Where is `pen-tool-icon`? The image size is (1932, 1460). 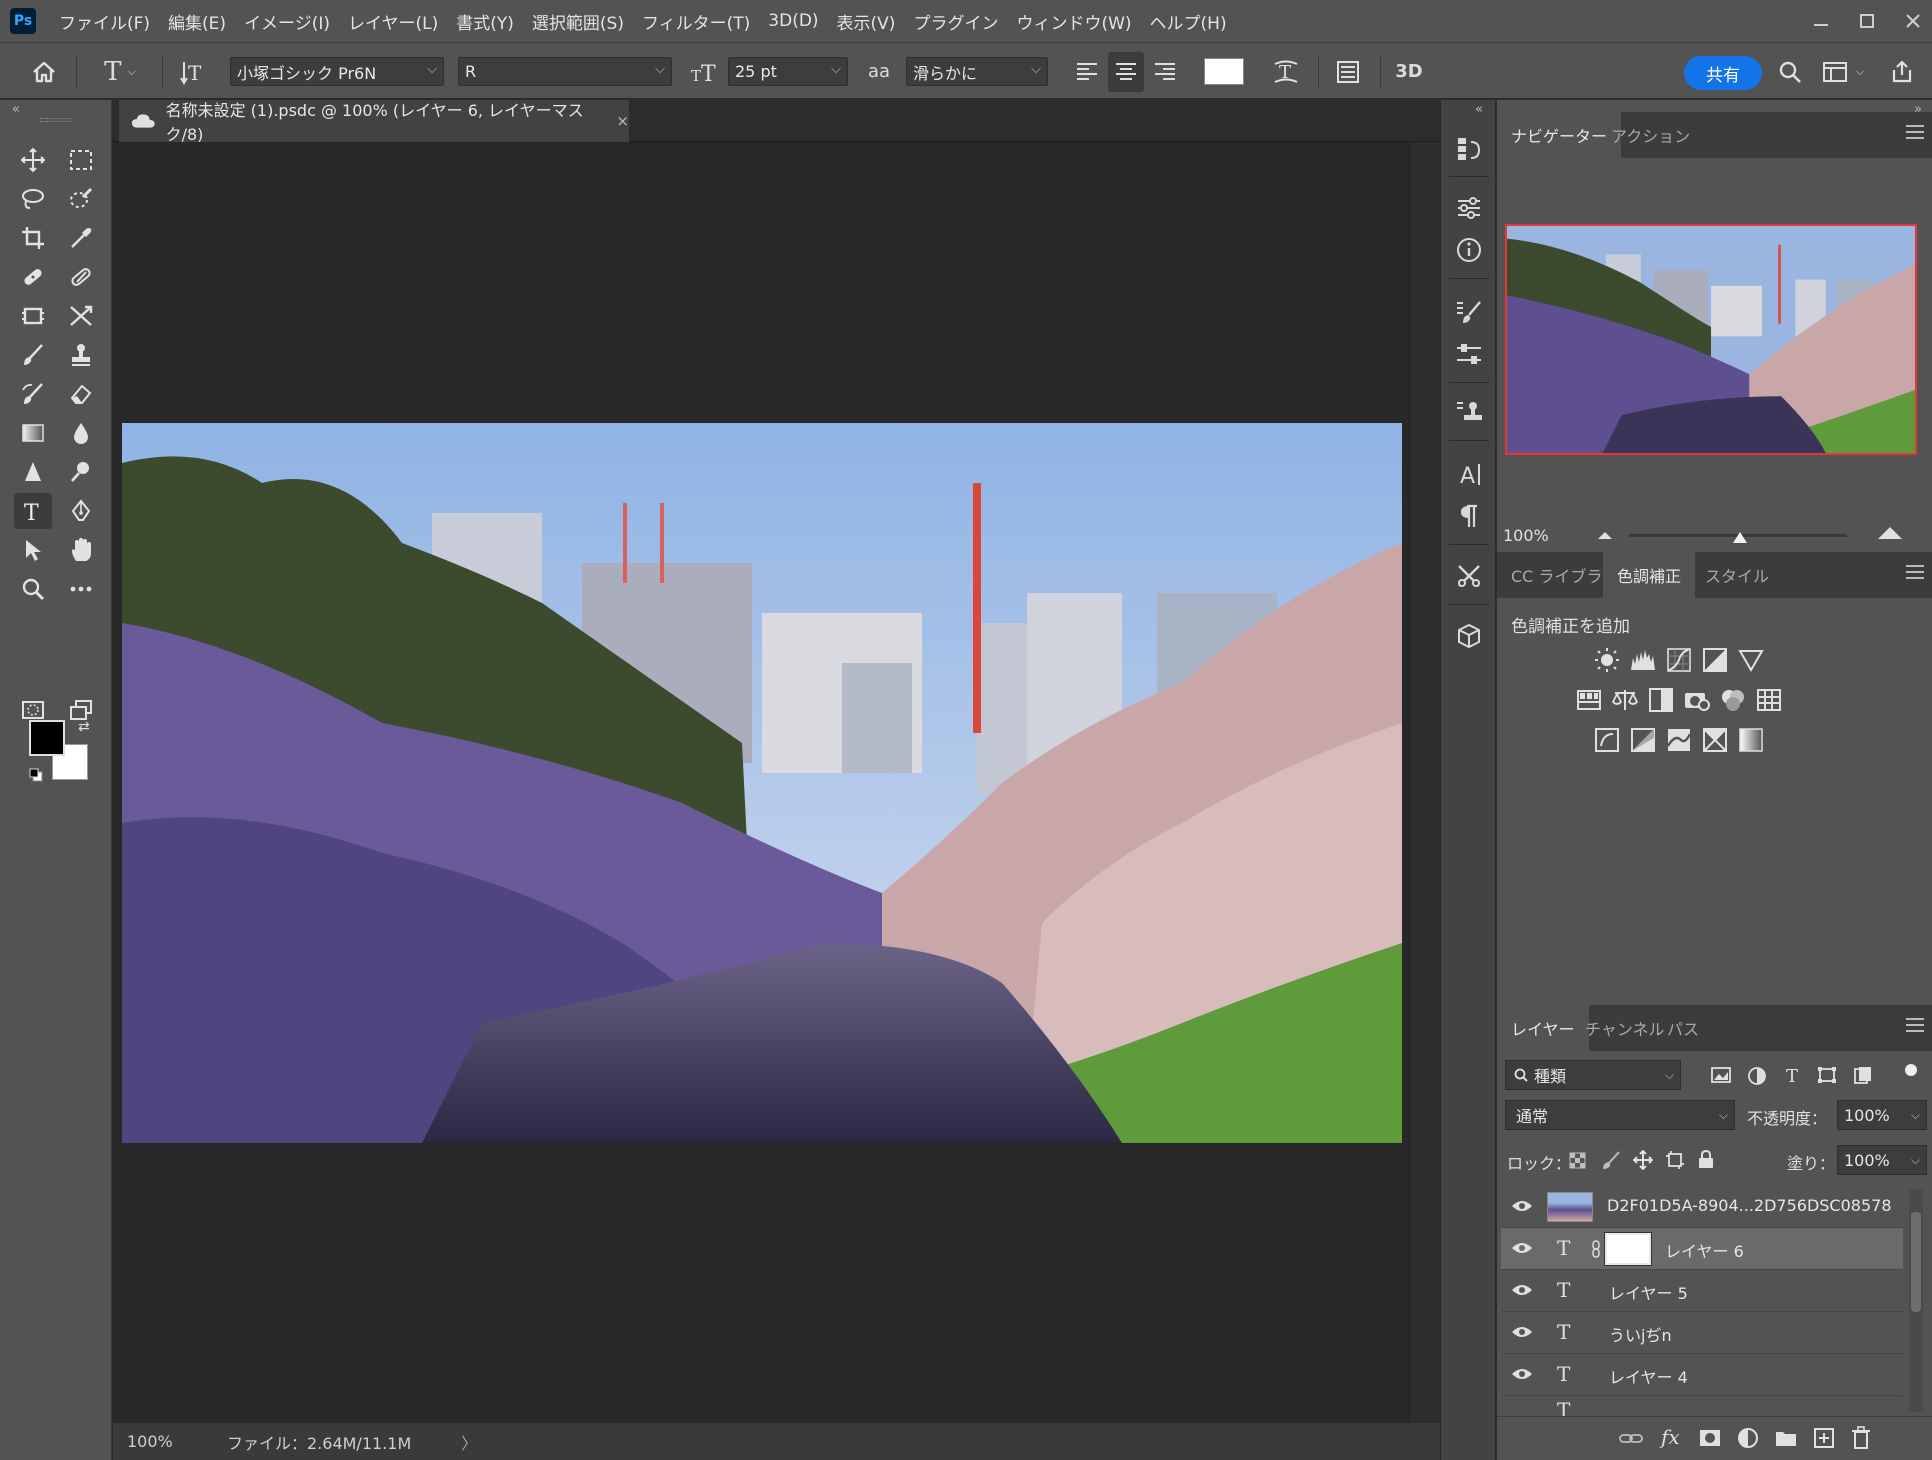
pen-tool-icon is located at coordinates (81, 511).